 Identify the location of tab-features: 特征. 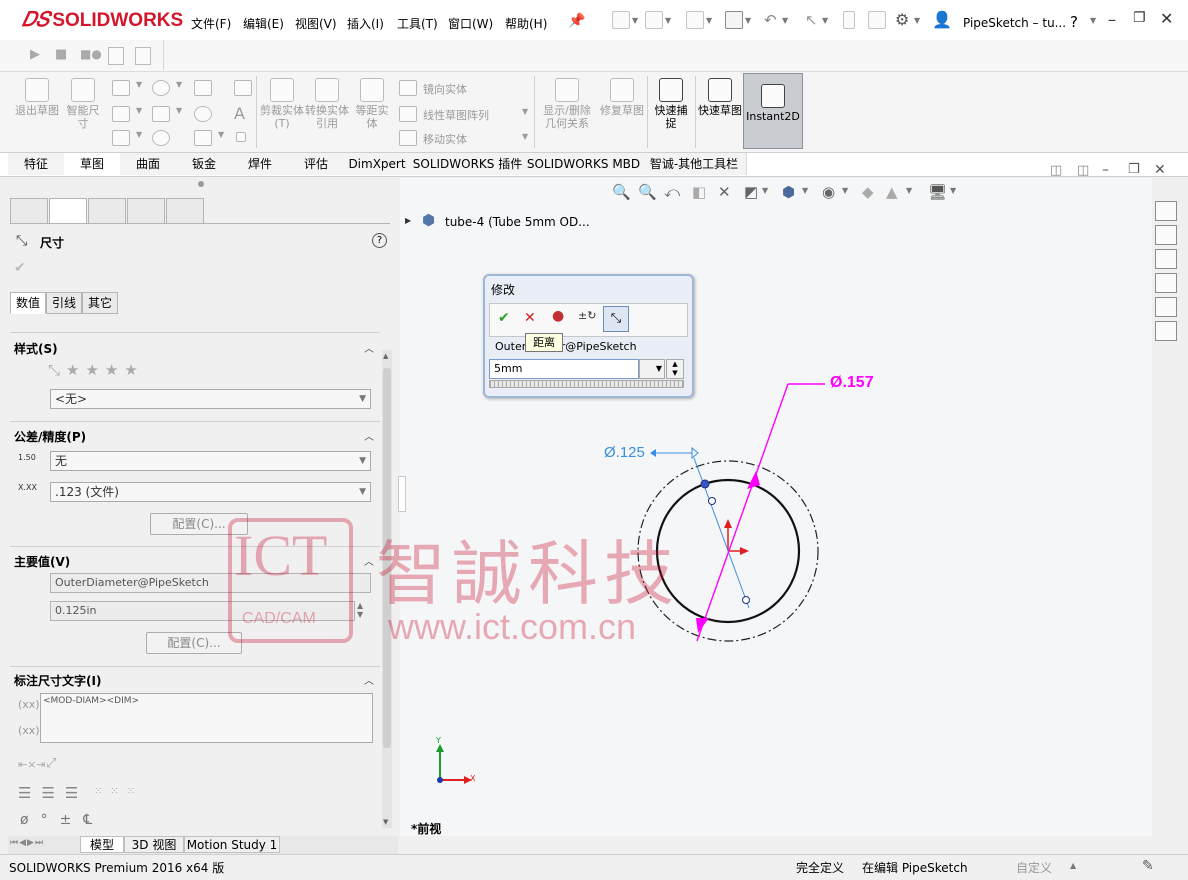
(36, 164).